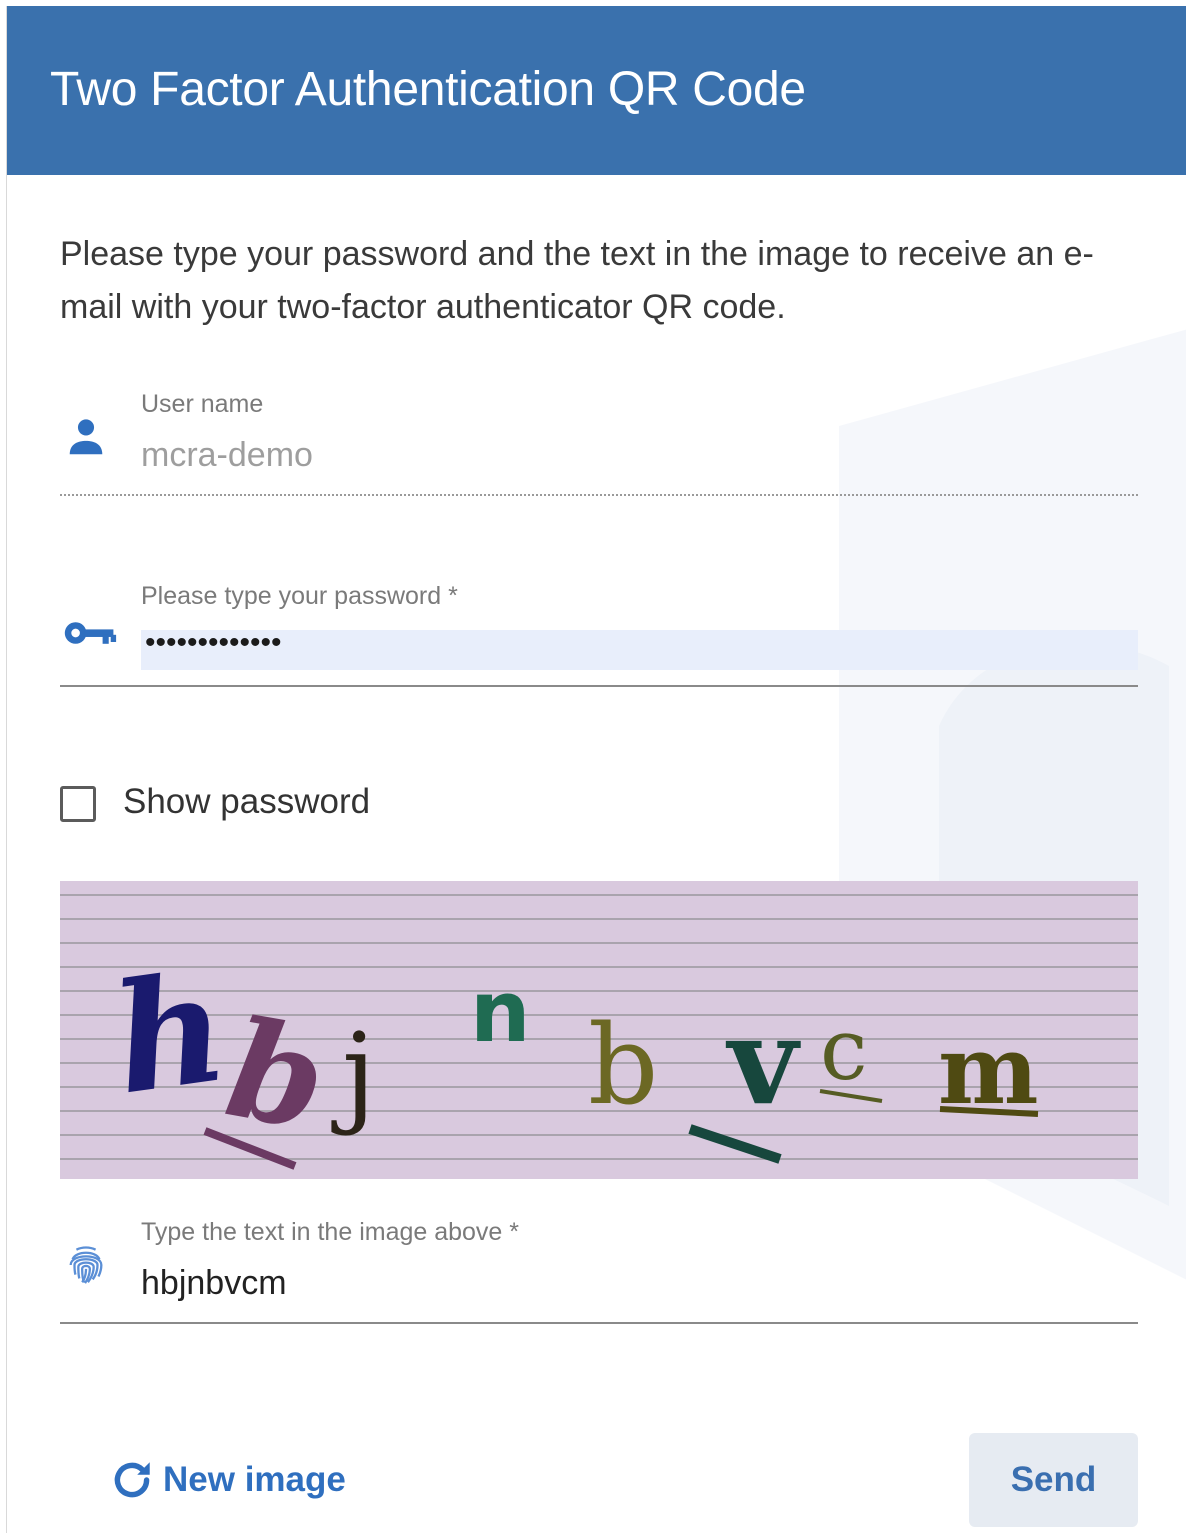 The height and width of the screenshot is (1533, 1186). I want to click on captcha-input-underline, so click(599, 1323).